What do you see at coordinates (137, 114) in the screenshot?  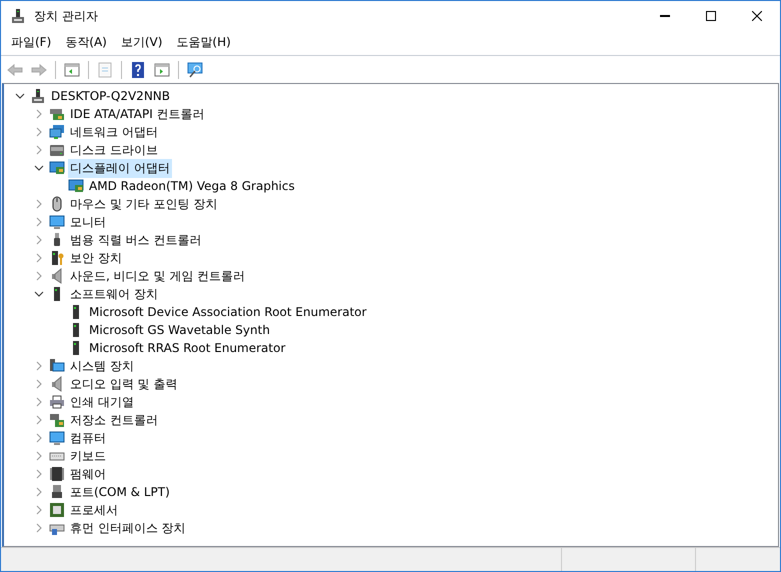 I see `tree-item: IDE ATA/ATAPI 컨트롤러` at bounding box center [137, 114].